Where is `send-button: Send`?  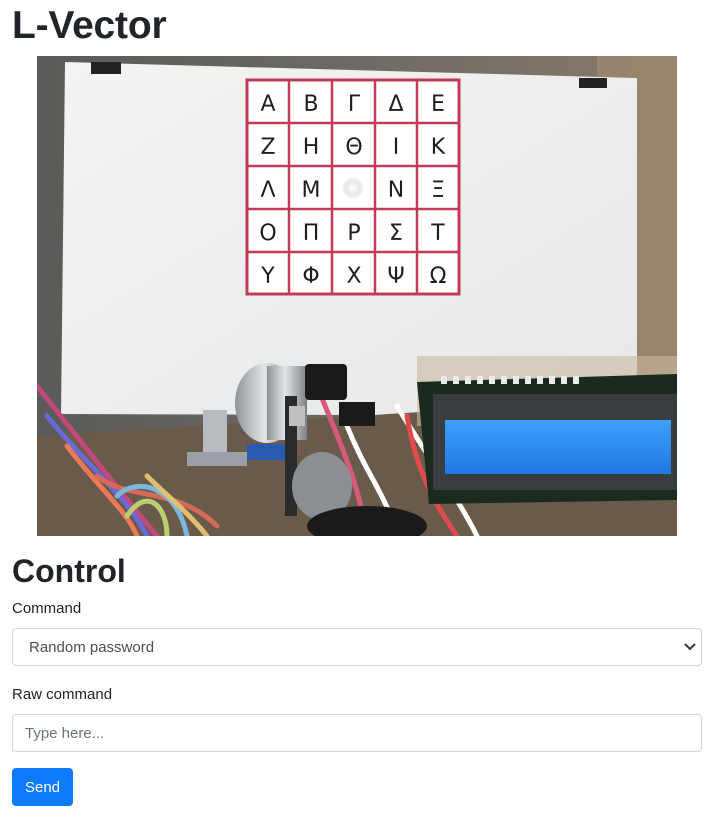 send-button: Send is located at coordinates (42, 787).